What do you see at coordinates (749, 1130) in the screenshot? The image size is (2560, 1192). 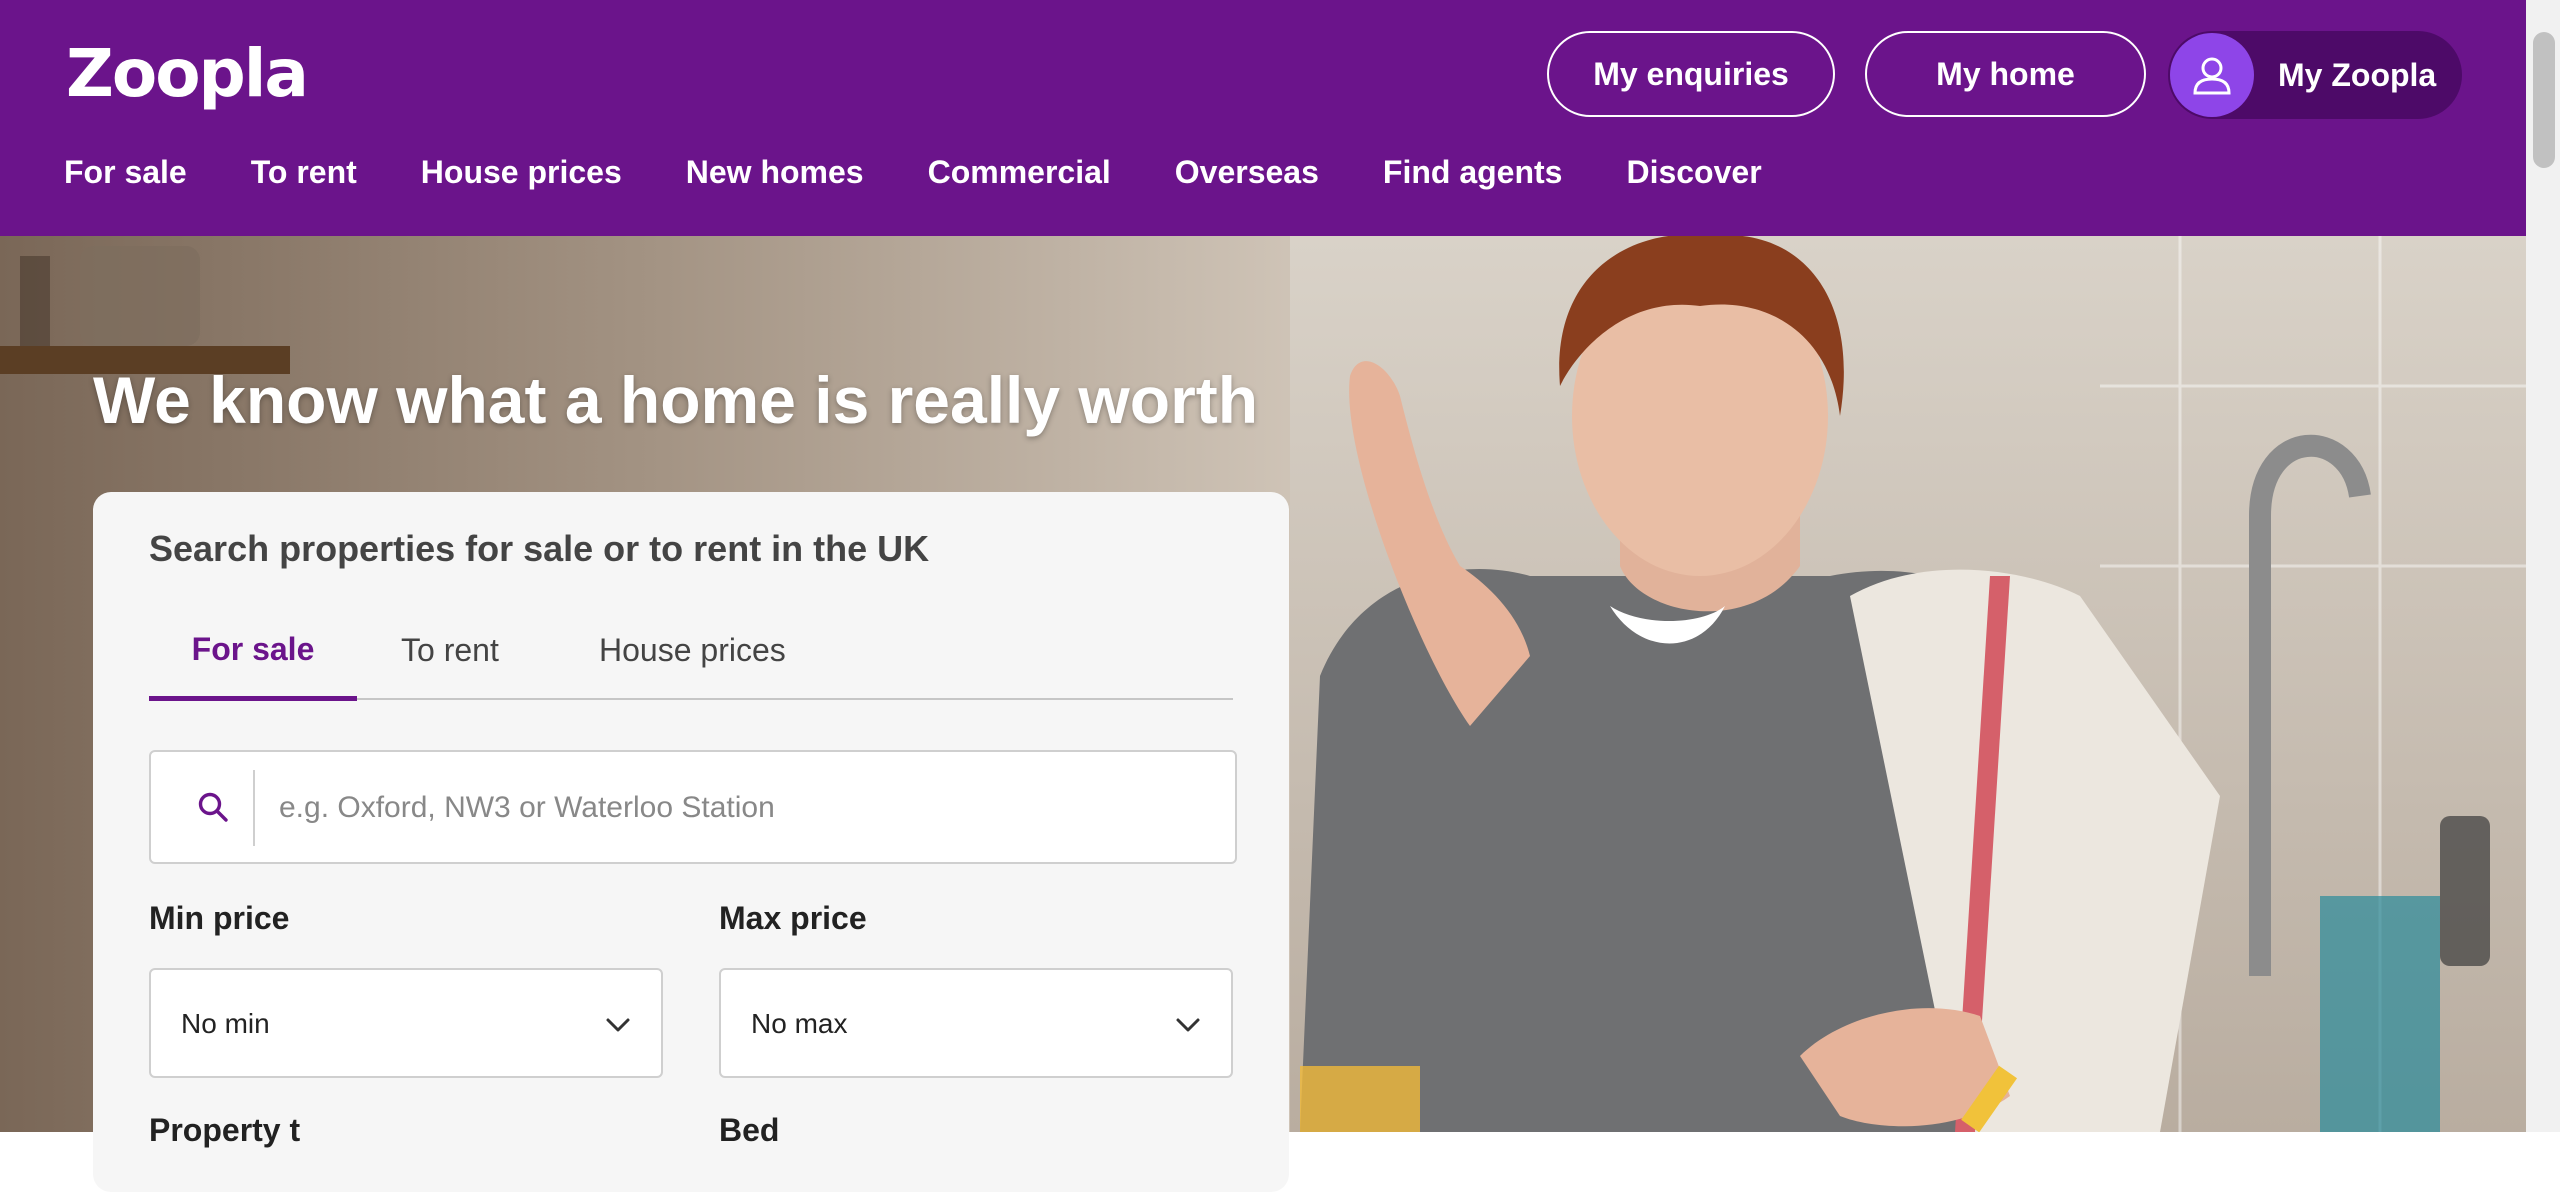 I see `bedrooms-label: Bed` at bounding box center [749, 1130].